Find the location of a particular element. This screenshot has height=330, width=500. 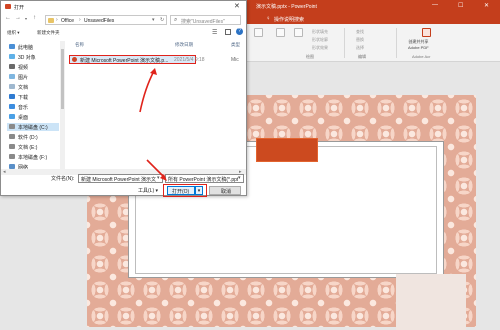

preview-pane-icon is located at coordinates (228, 32).